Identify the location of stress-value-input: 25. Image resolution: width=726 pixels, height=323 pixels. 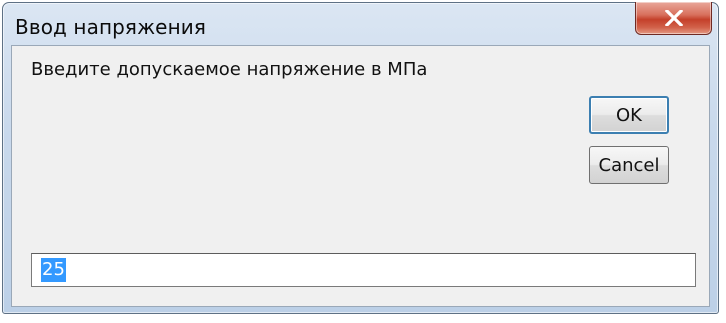
(363, 270).